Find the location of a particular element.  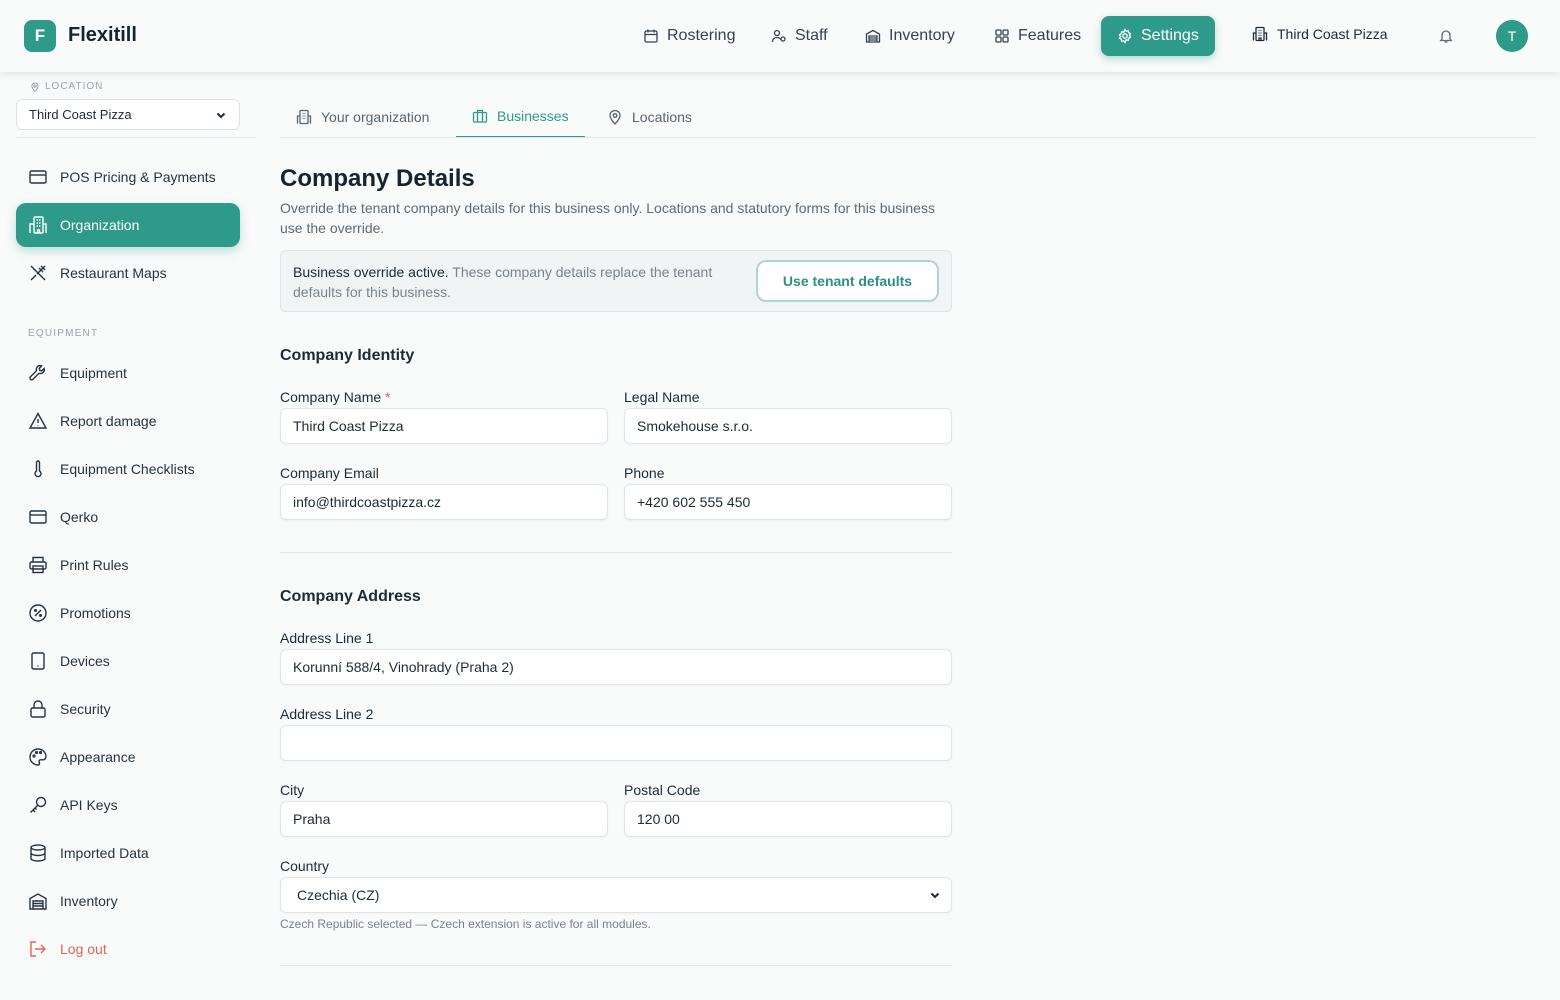

address-line2-label: Address Line 2 is located at coordinates (327, 714).